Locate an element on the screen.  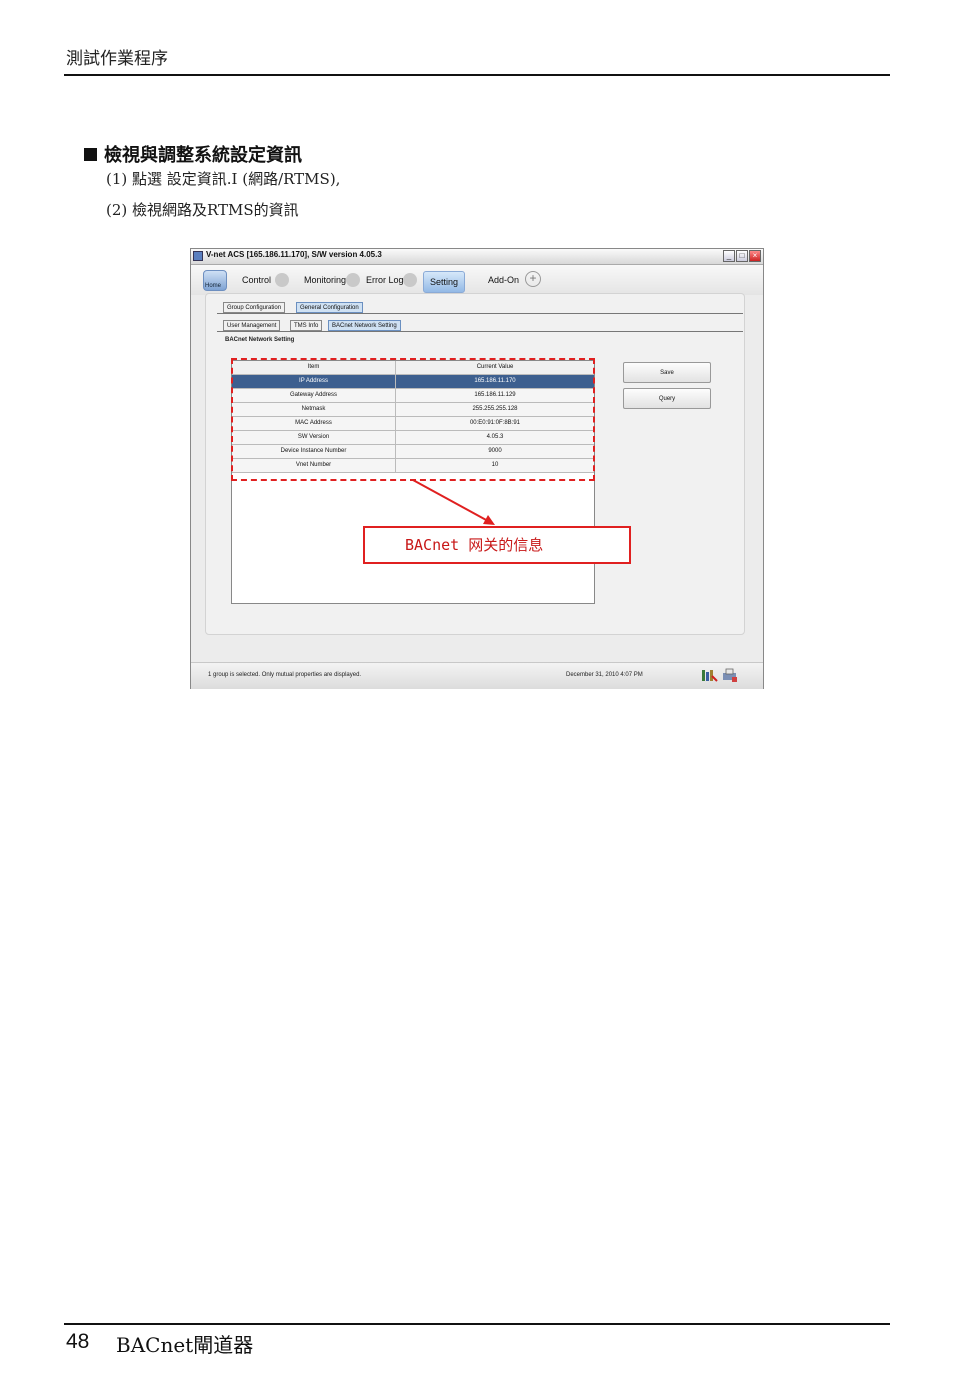
running-header: 測試作業程序 is located at coordinates (117, 59).